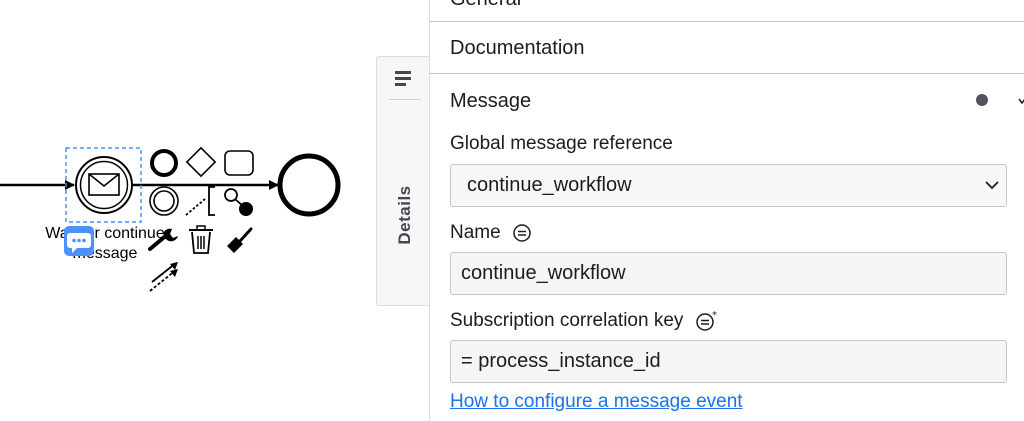 Image resolution: width=1024 pixels, height=421 pixels. I want to click on message-intermediate-catch-event, so click(104, 185).